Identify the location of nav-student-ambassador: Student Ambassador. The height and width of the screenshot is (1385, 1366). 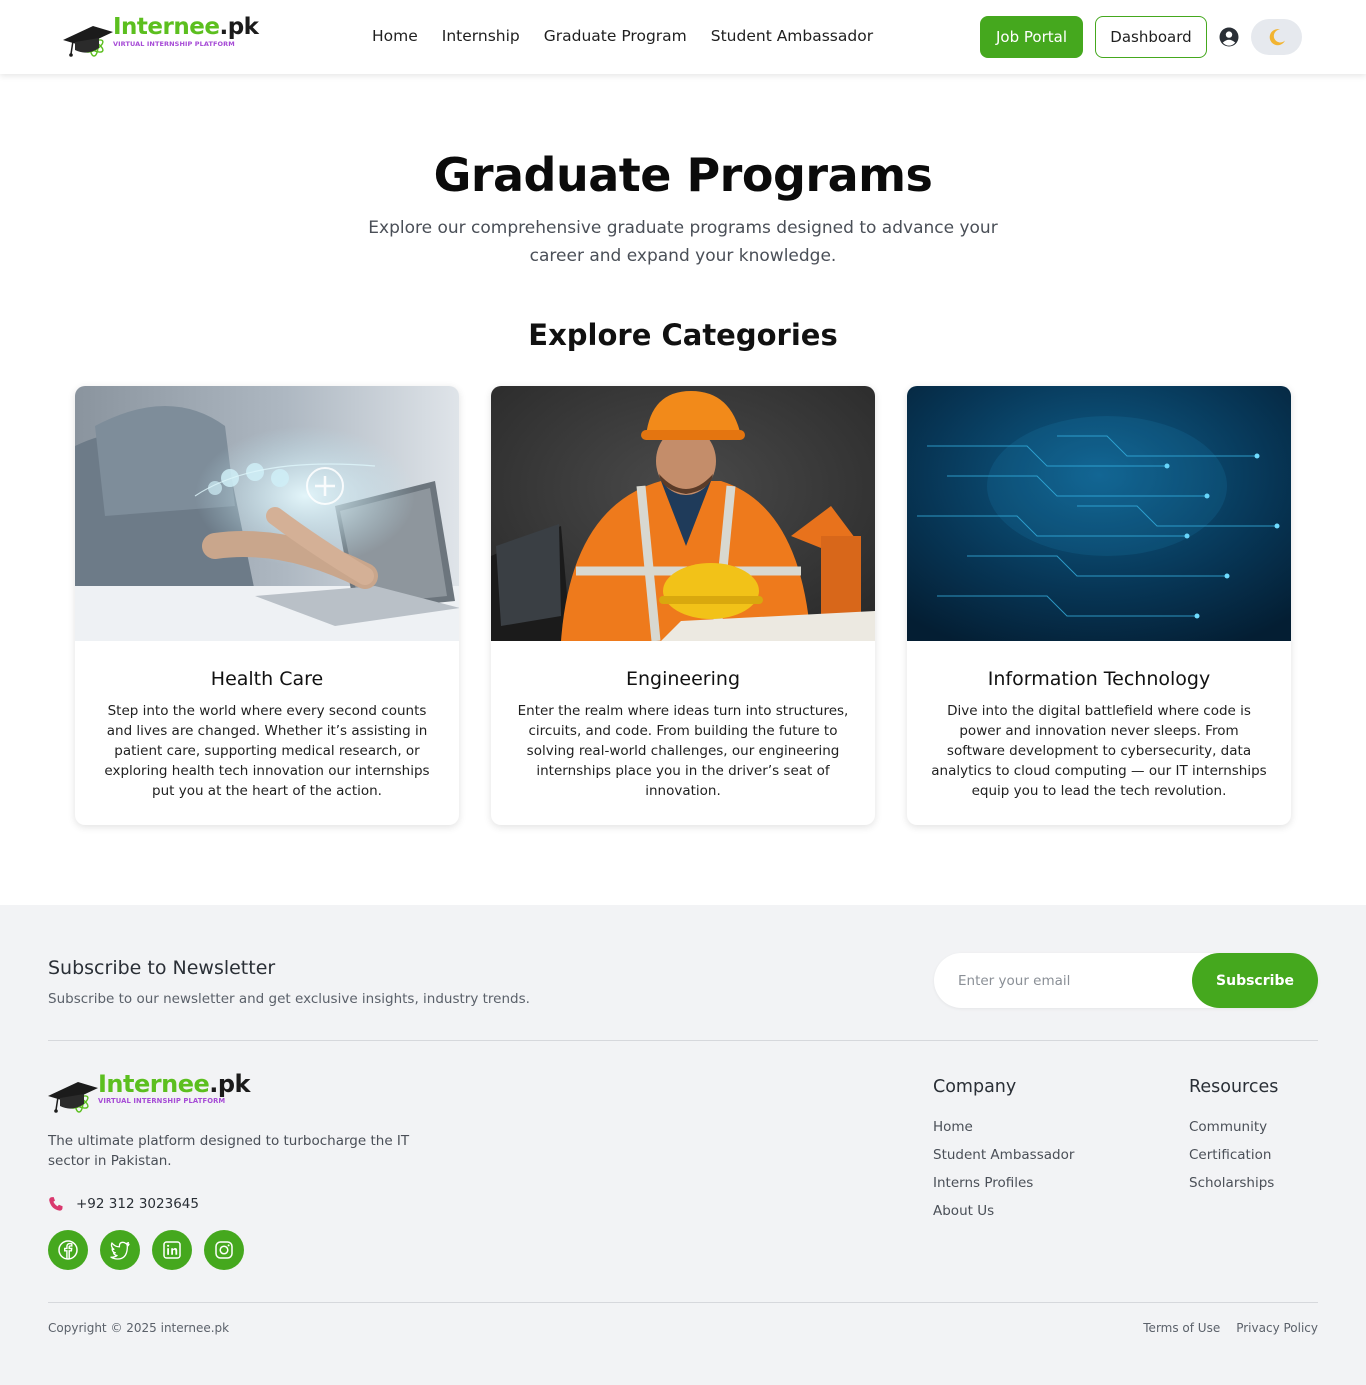
(792, 36).